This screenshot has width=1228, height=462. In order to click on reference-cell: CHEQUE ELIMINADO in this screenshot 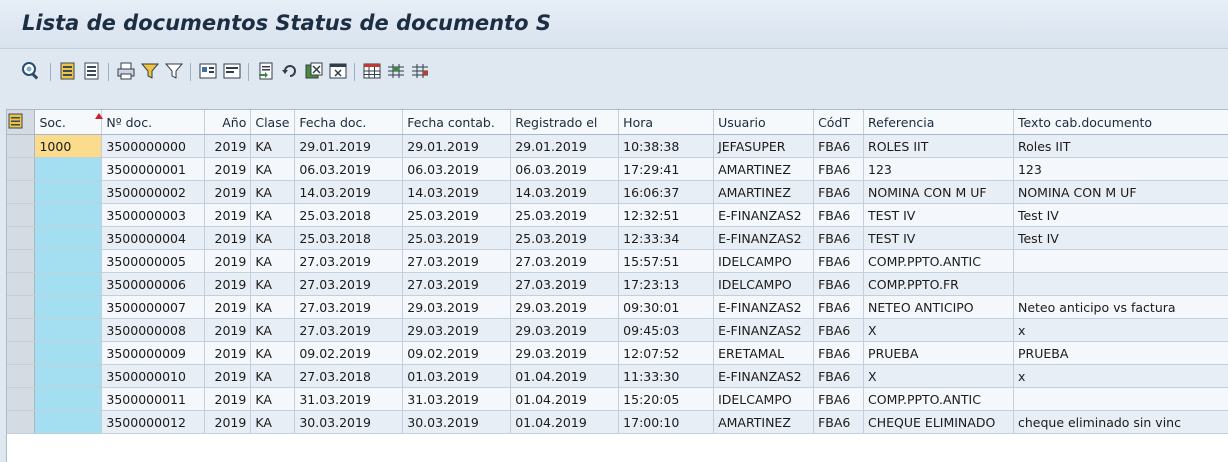, I will do `click(938, 422)`.